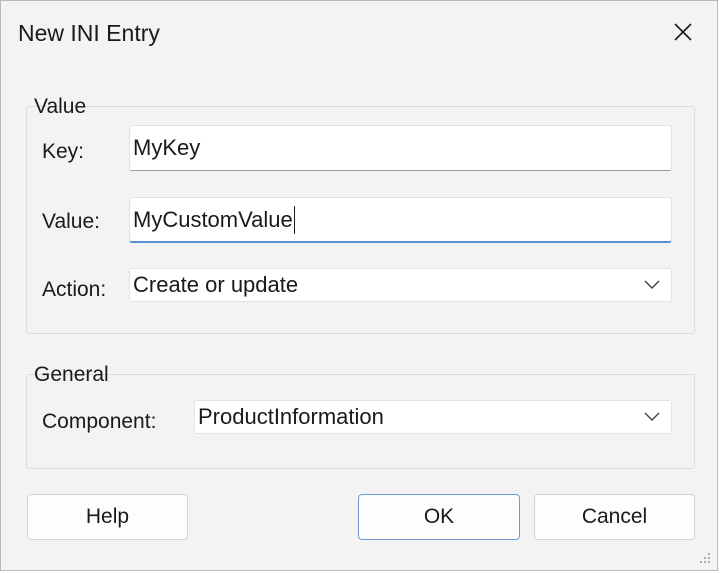 Image resolution: width=720 pixels, height=573 pixels. I want to click on key-input: MyKey, so click(400, 148).